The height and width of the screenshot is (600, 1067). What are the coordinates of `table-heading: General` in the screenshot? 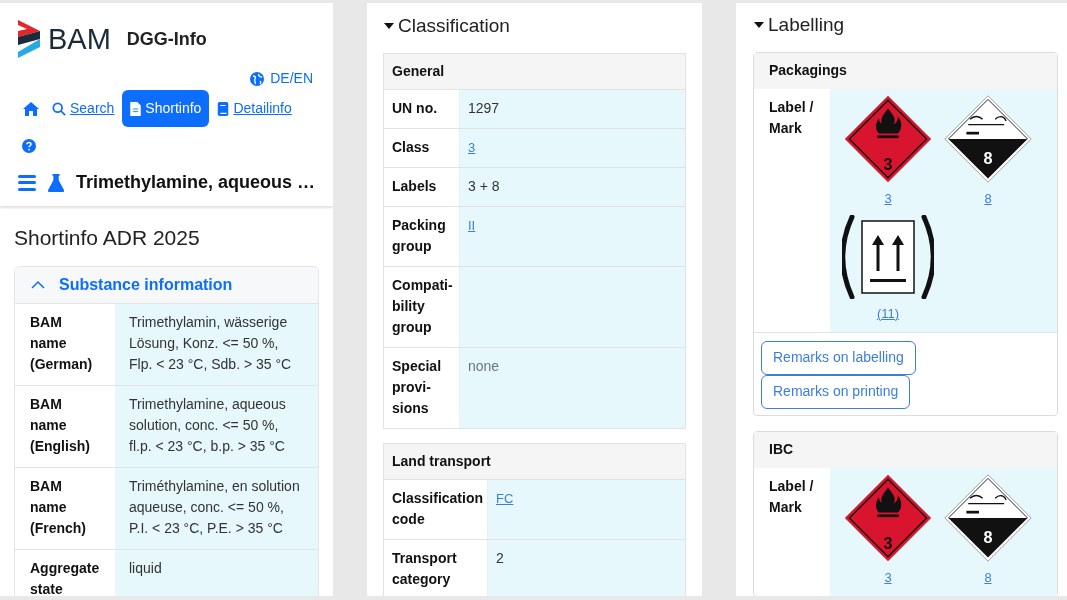 It's located at (534, 71).